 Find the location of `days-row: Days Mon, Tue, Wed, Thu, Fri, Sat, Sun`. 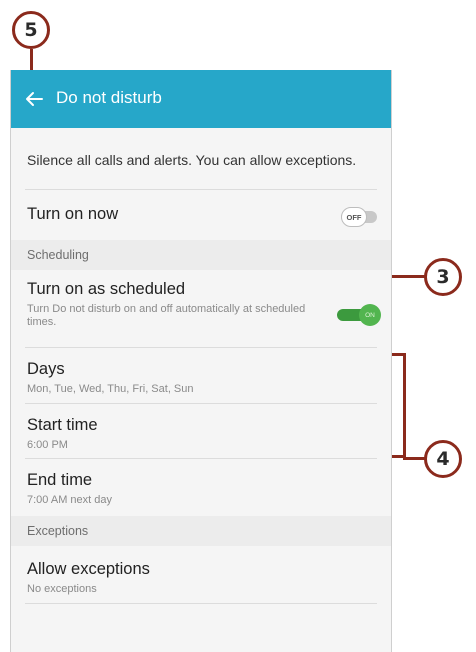

days-row: Days Mon, Tue, Wed, Thu, Fri, Sat, Sun is located at coordinates (201, 375).